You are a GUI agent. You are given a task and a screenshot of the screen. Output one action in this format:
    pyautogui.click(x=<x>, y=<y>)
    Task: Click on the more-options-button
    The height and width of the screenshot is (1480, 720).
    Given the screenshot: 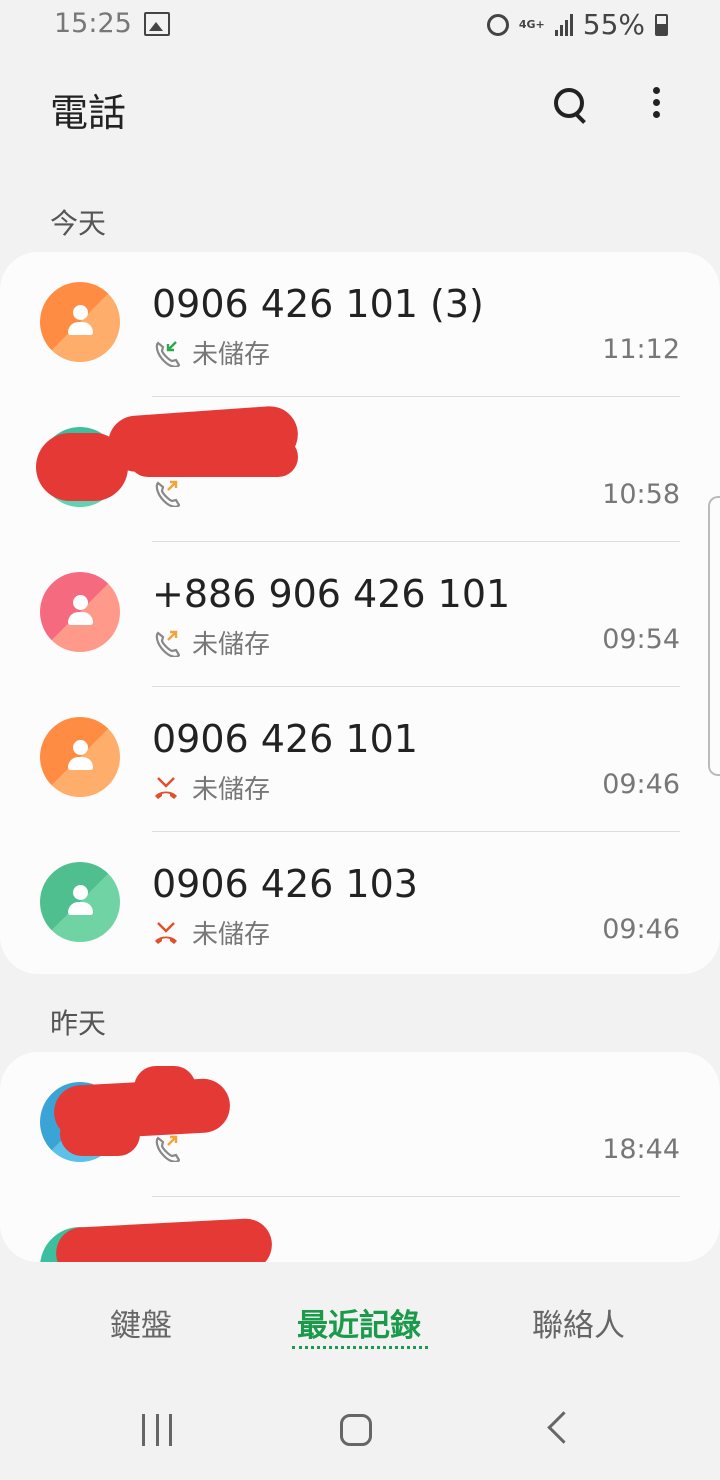 What is the action you would take?
    pyautogui.click(x=656, y=106)
    